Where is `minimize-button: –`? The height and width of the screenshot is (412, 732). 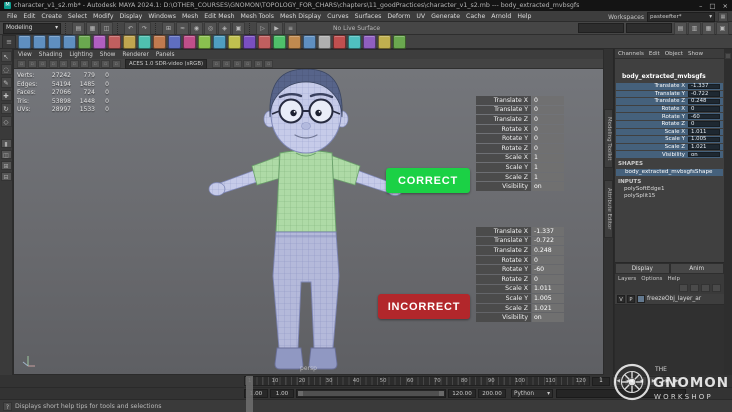 minimize-button: – is located at coordinates (700, 6).